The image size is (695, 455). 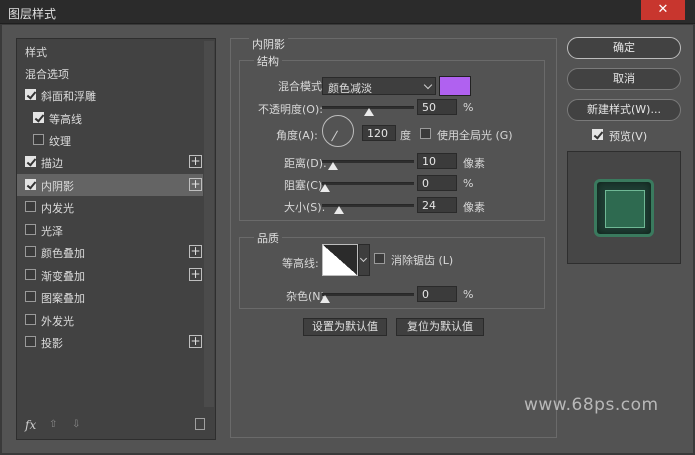 What do you see at coordinates (110, 207) in the screenshot?
I see `effects-item-inner-glow: 内发光` at bounding box center [110, 207].